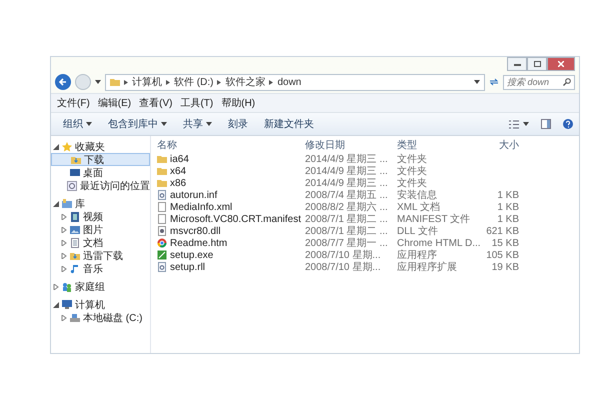 The image size is (600, 400). What do you see at coordinates (178, 183) in the screenshot?
I see `file-name: x86` at bounding box center [178, 183].